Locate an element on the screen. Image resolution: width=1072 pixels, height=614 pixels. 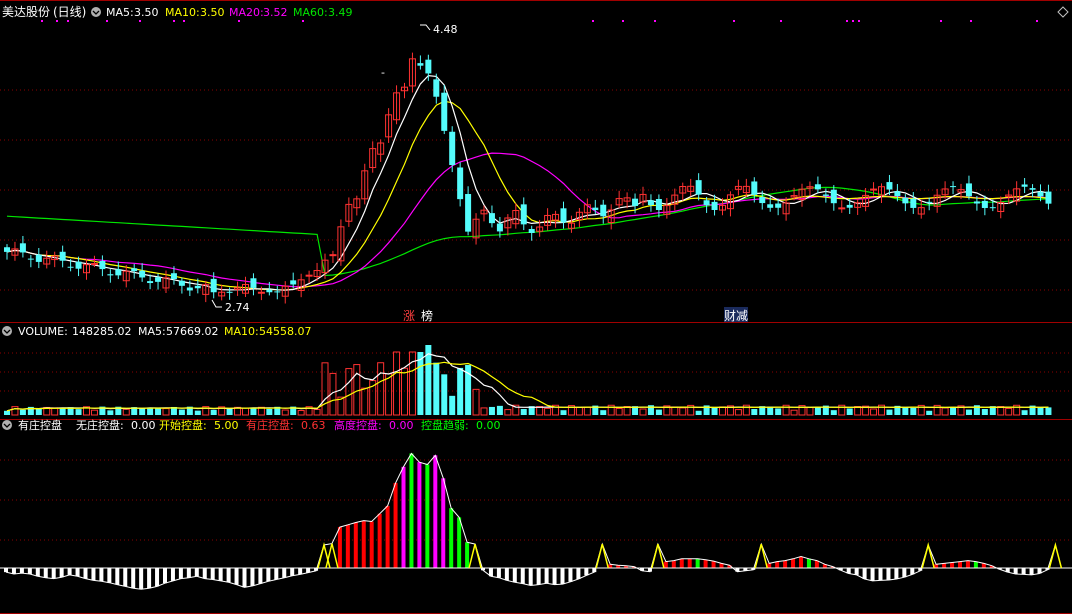
tag-jian: 减 is located at coordinates (742, 316).